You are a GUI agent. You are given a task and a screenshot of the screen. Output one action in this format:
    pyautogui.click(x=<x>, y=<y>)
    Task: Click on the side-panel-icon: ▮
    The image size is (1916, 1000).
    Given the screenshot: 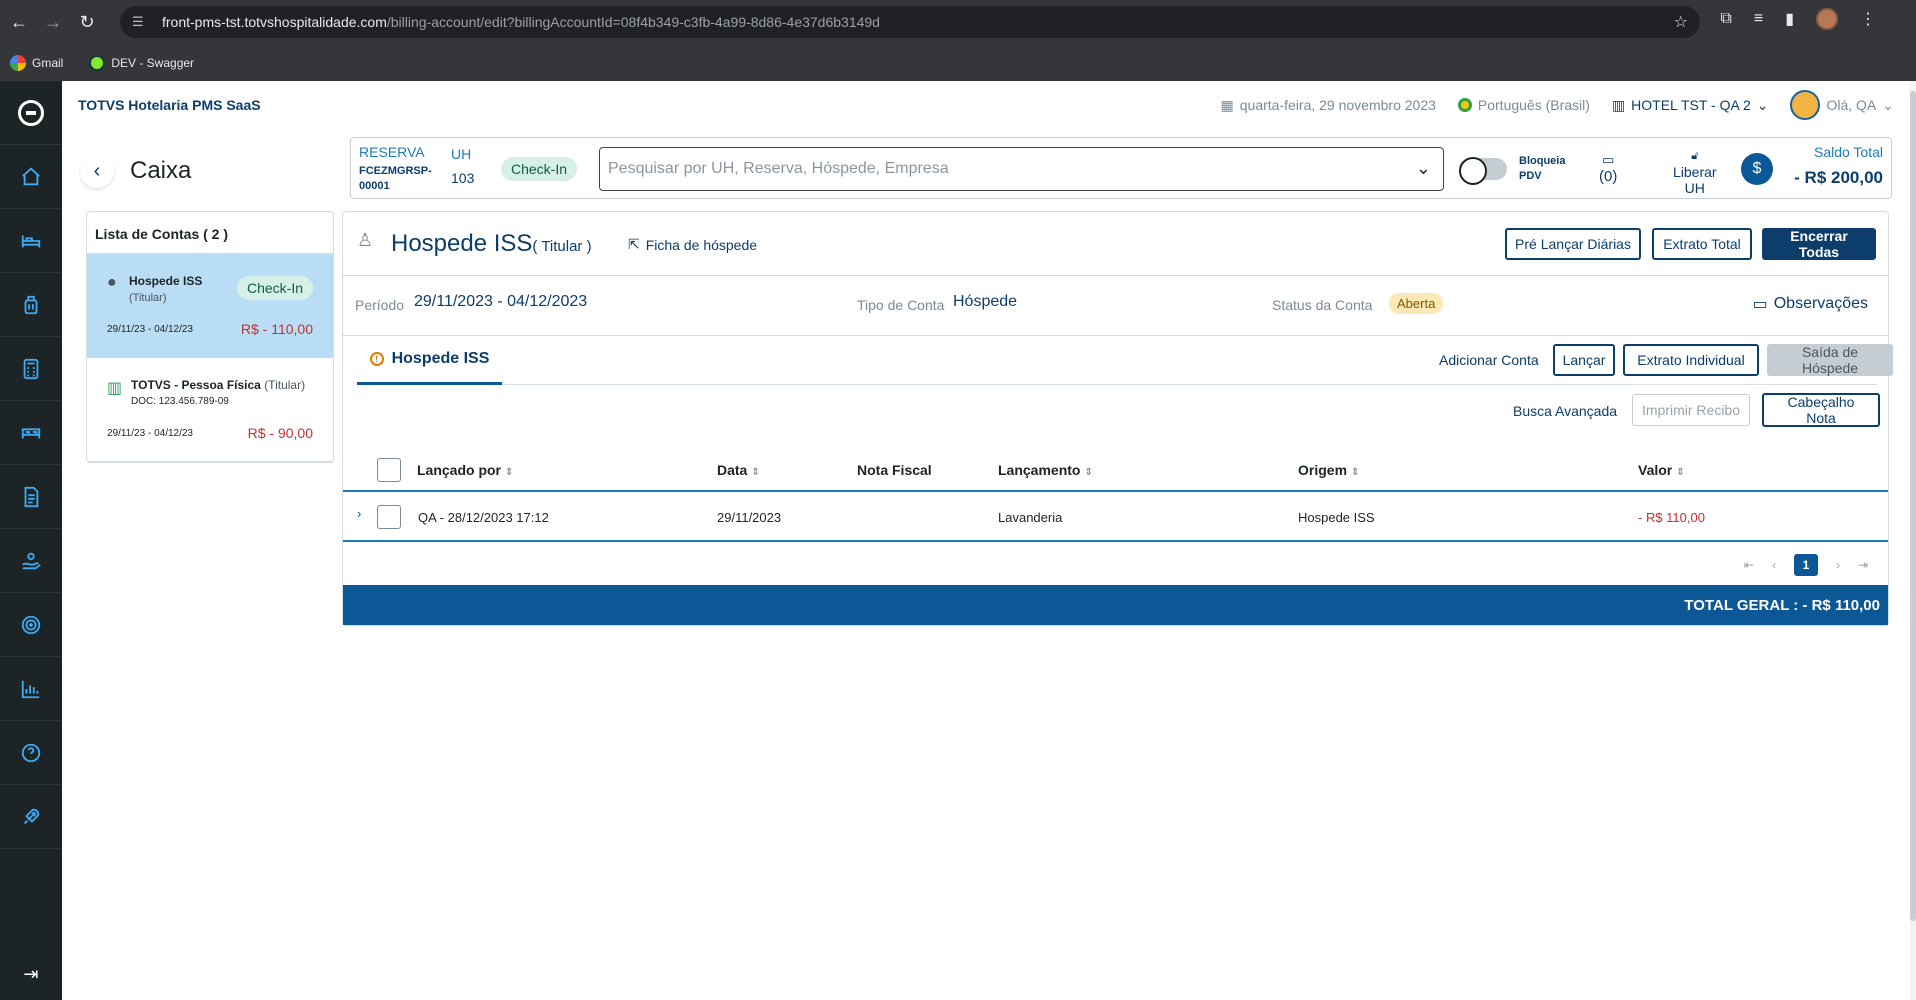 What is the action you would take?
    pyautogui.click(x=1789, y=19)
    